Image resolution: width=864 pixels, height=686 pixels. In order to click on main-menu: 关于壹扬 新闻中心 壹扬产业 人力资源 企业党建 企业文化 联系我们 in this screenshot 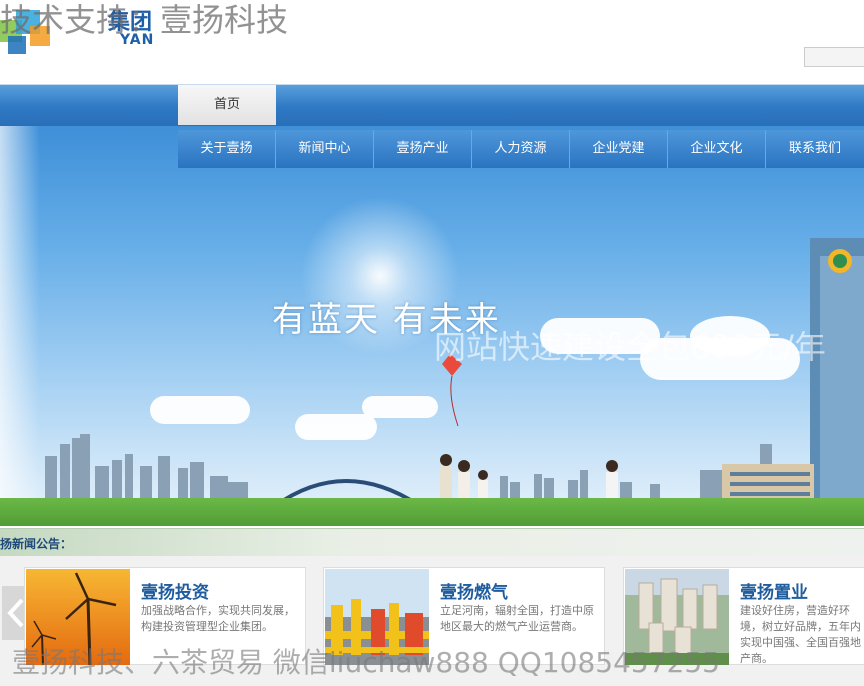, I will do `click(521, 149)`.